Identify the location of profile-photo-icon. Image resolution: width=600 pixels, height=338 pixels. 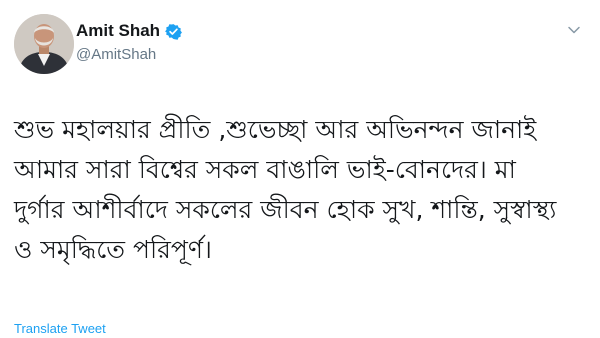
(44, 44).